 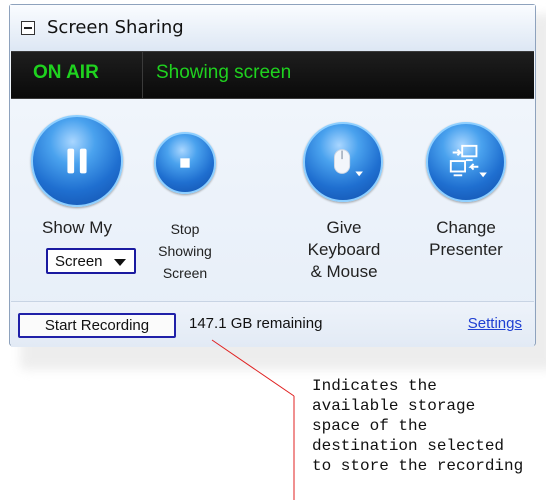 I want to click on status-bar: ON AIR Showing screen, so click(x=272, y=75).